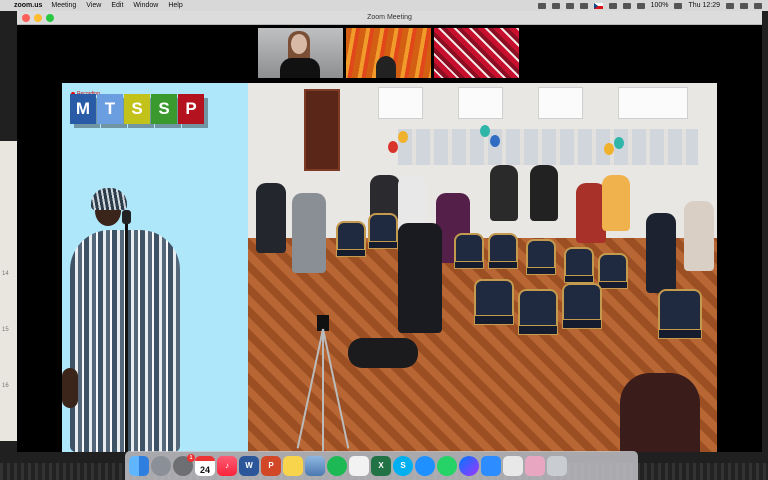 This screenshot has width=768, height=480. Describe the element at coordinates (322, 130) in the screenshot. I see `hall-door` at that location.